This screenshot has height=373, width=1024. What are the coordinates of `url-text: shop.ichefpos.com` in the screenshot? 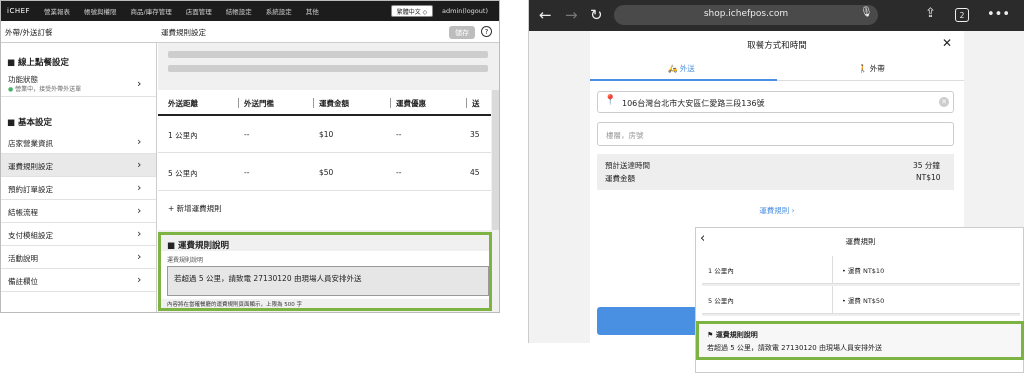 It's located at (746, 14).